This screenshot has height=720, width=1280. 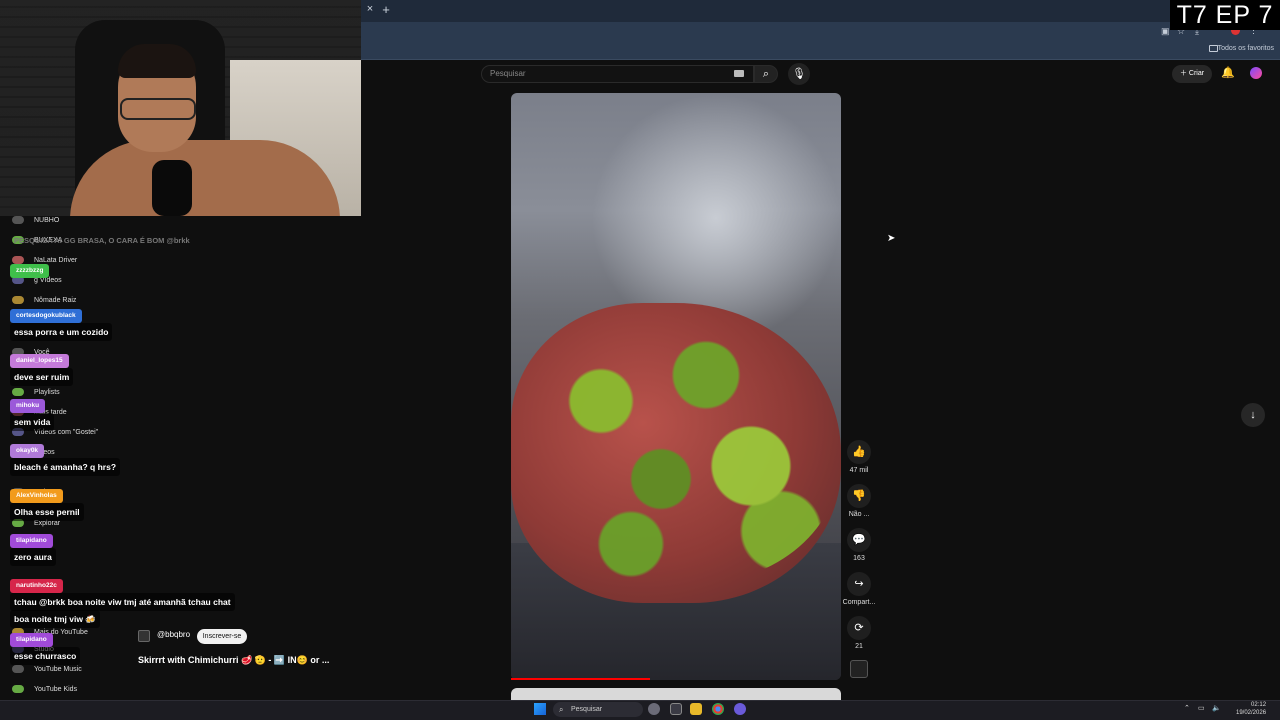 What do you see at coordinates (654, 709) in the screenshot?
I see `copilot-icon` at bounding box center [654, 709].